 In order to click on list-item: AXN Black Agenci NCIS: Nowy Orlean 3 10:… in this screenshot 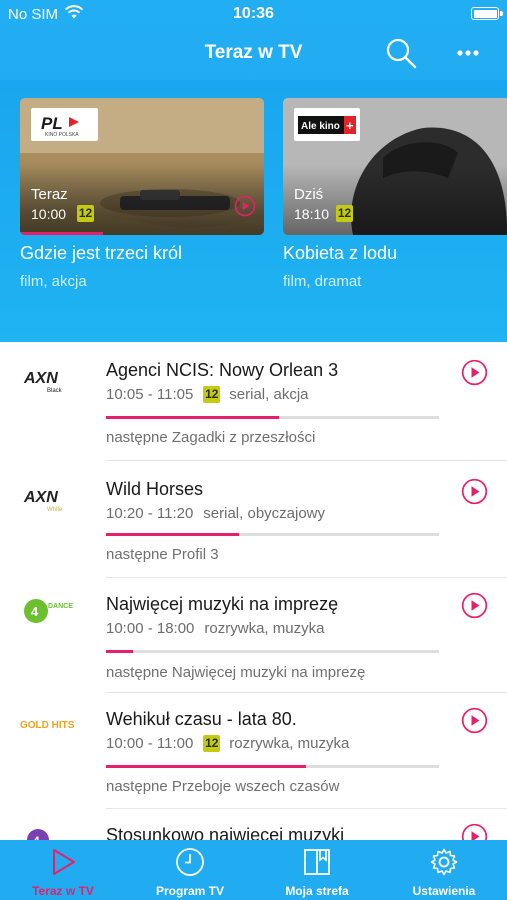, I will do `click(253, 401)`.